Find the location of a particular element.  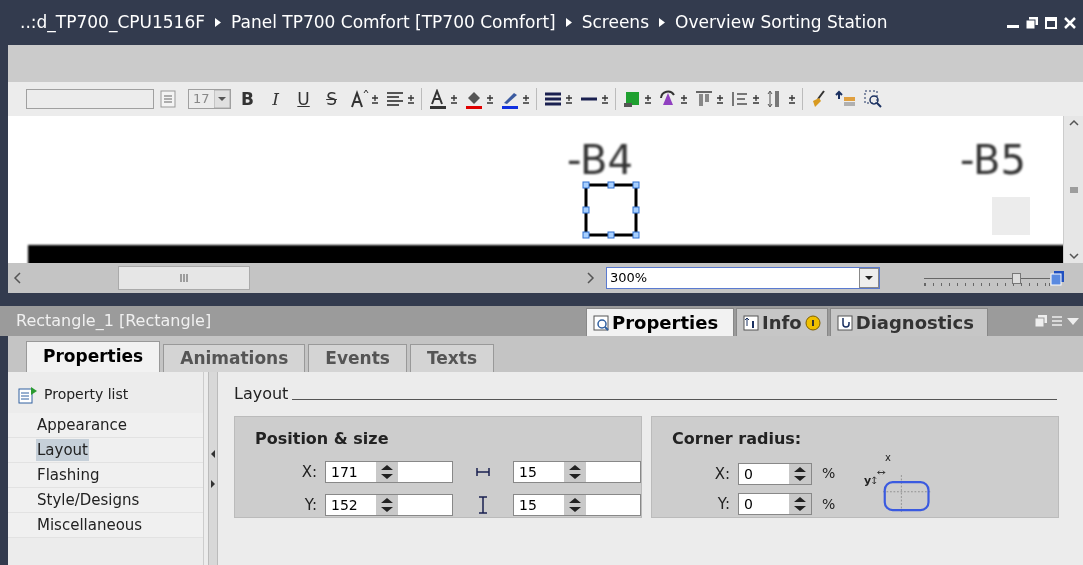

align-icon is located at coordinates (394, 99).